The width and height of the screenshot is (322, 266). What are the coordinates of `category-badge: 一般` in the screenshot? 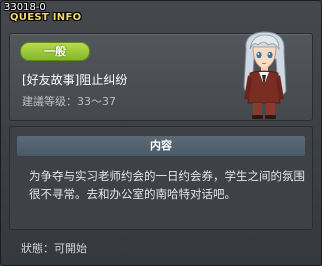 It's located at (55, 51).